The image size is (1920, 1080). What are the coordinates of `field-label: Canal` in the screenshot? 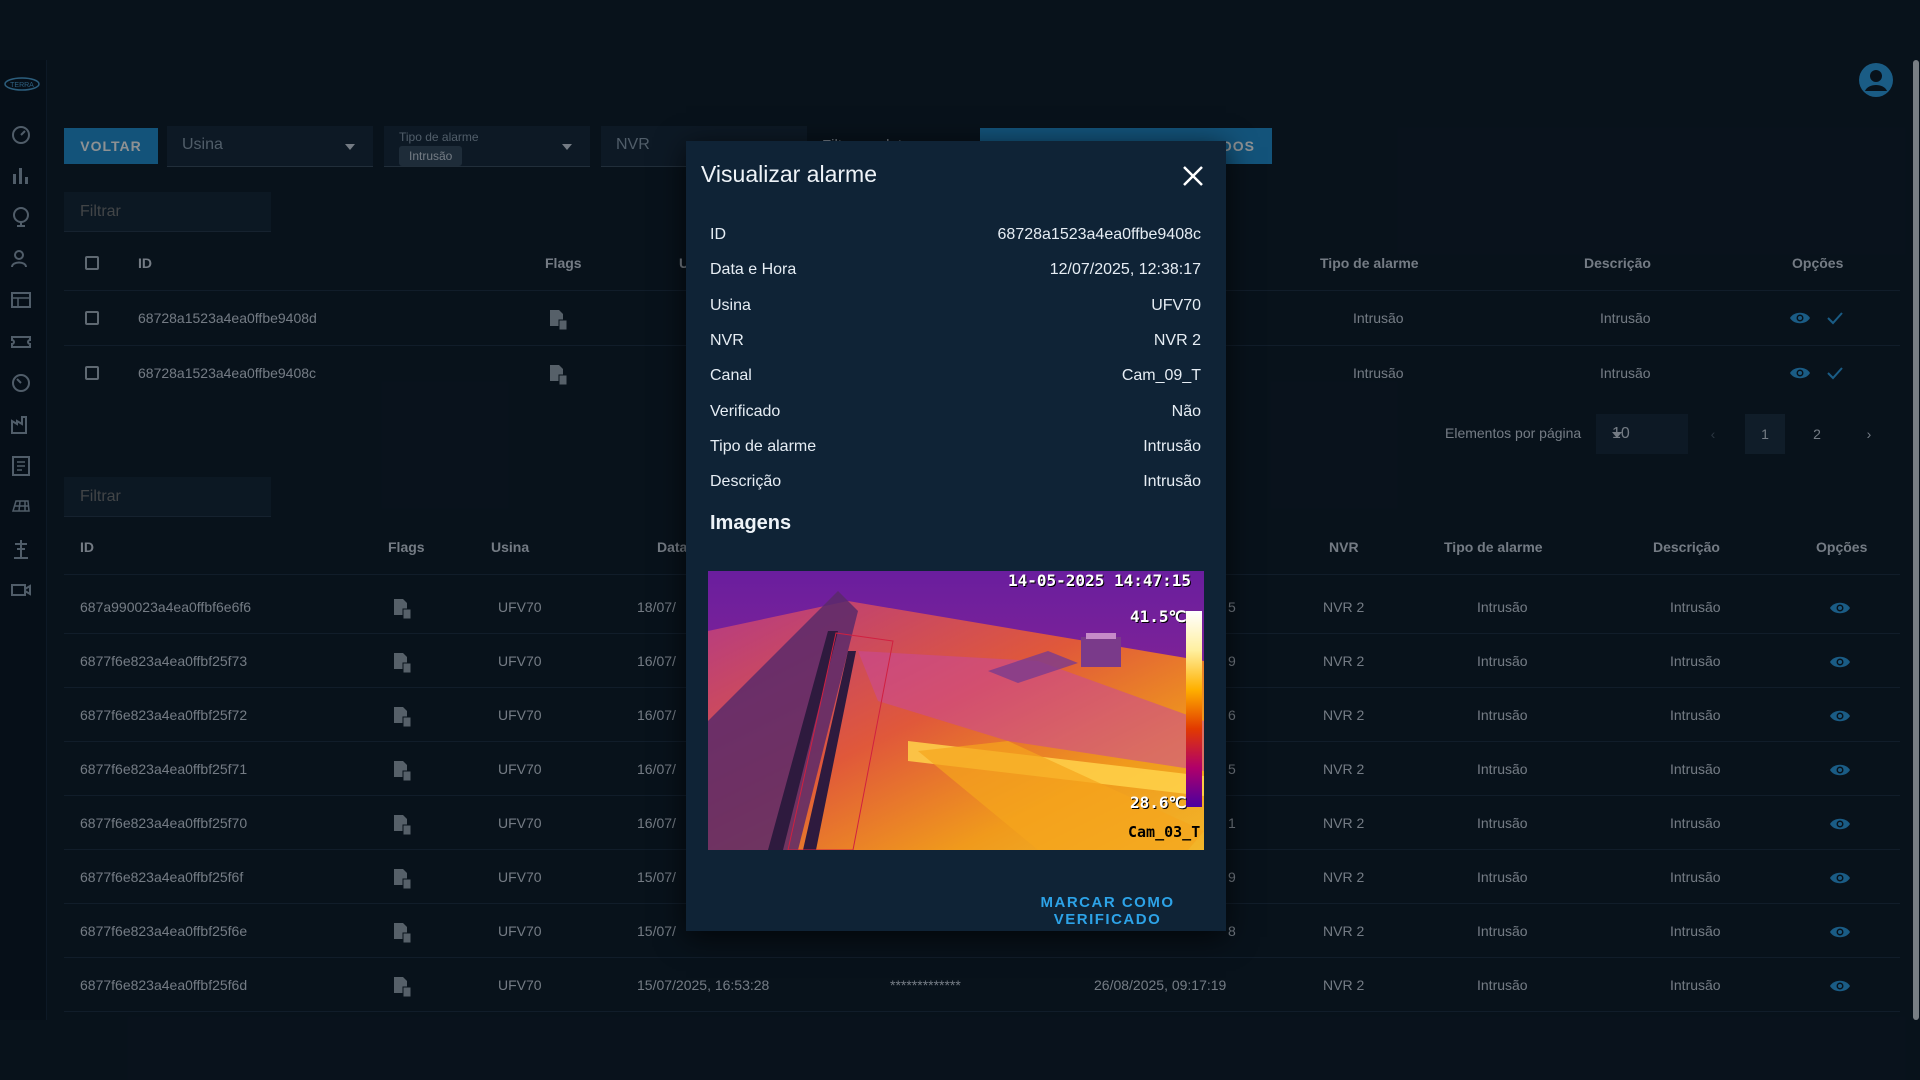 It's located at (731, 375).